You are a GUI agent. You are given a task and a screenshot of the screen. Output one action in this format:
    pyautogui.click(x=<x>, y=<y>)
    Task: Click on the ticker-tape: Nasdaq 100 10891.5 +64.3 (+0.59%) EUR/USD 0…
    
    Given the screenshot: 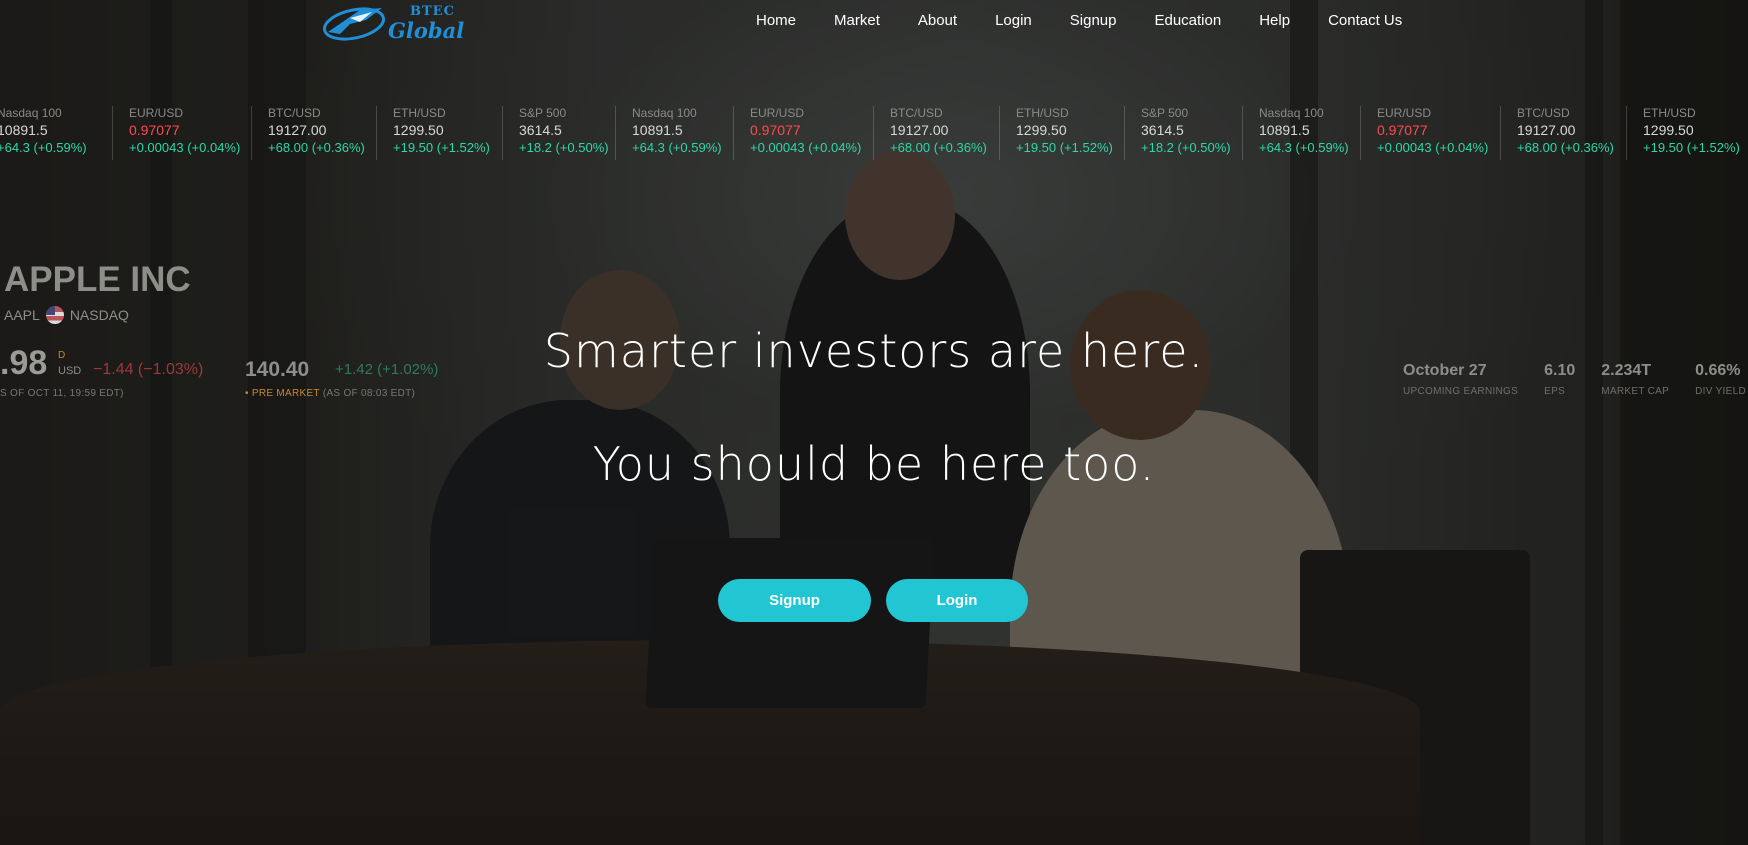 What is the action you would take?
    pyautogui.click(x=874, y=133)
    